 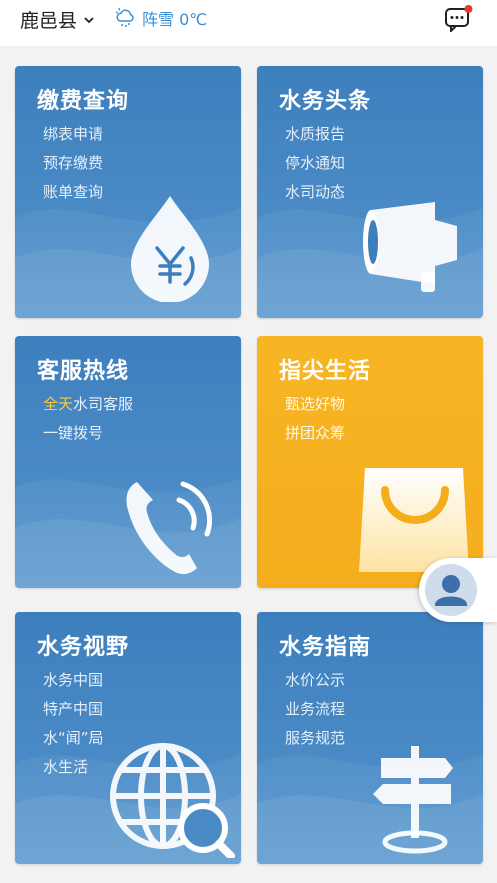 What do you see at coordinates (83, 371) in the screenshot?
I see `card-title: 客服热线` at bounding box center [83, 371].